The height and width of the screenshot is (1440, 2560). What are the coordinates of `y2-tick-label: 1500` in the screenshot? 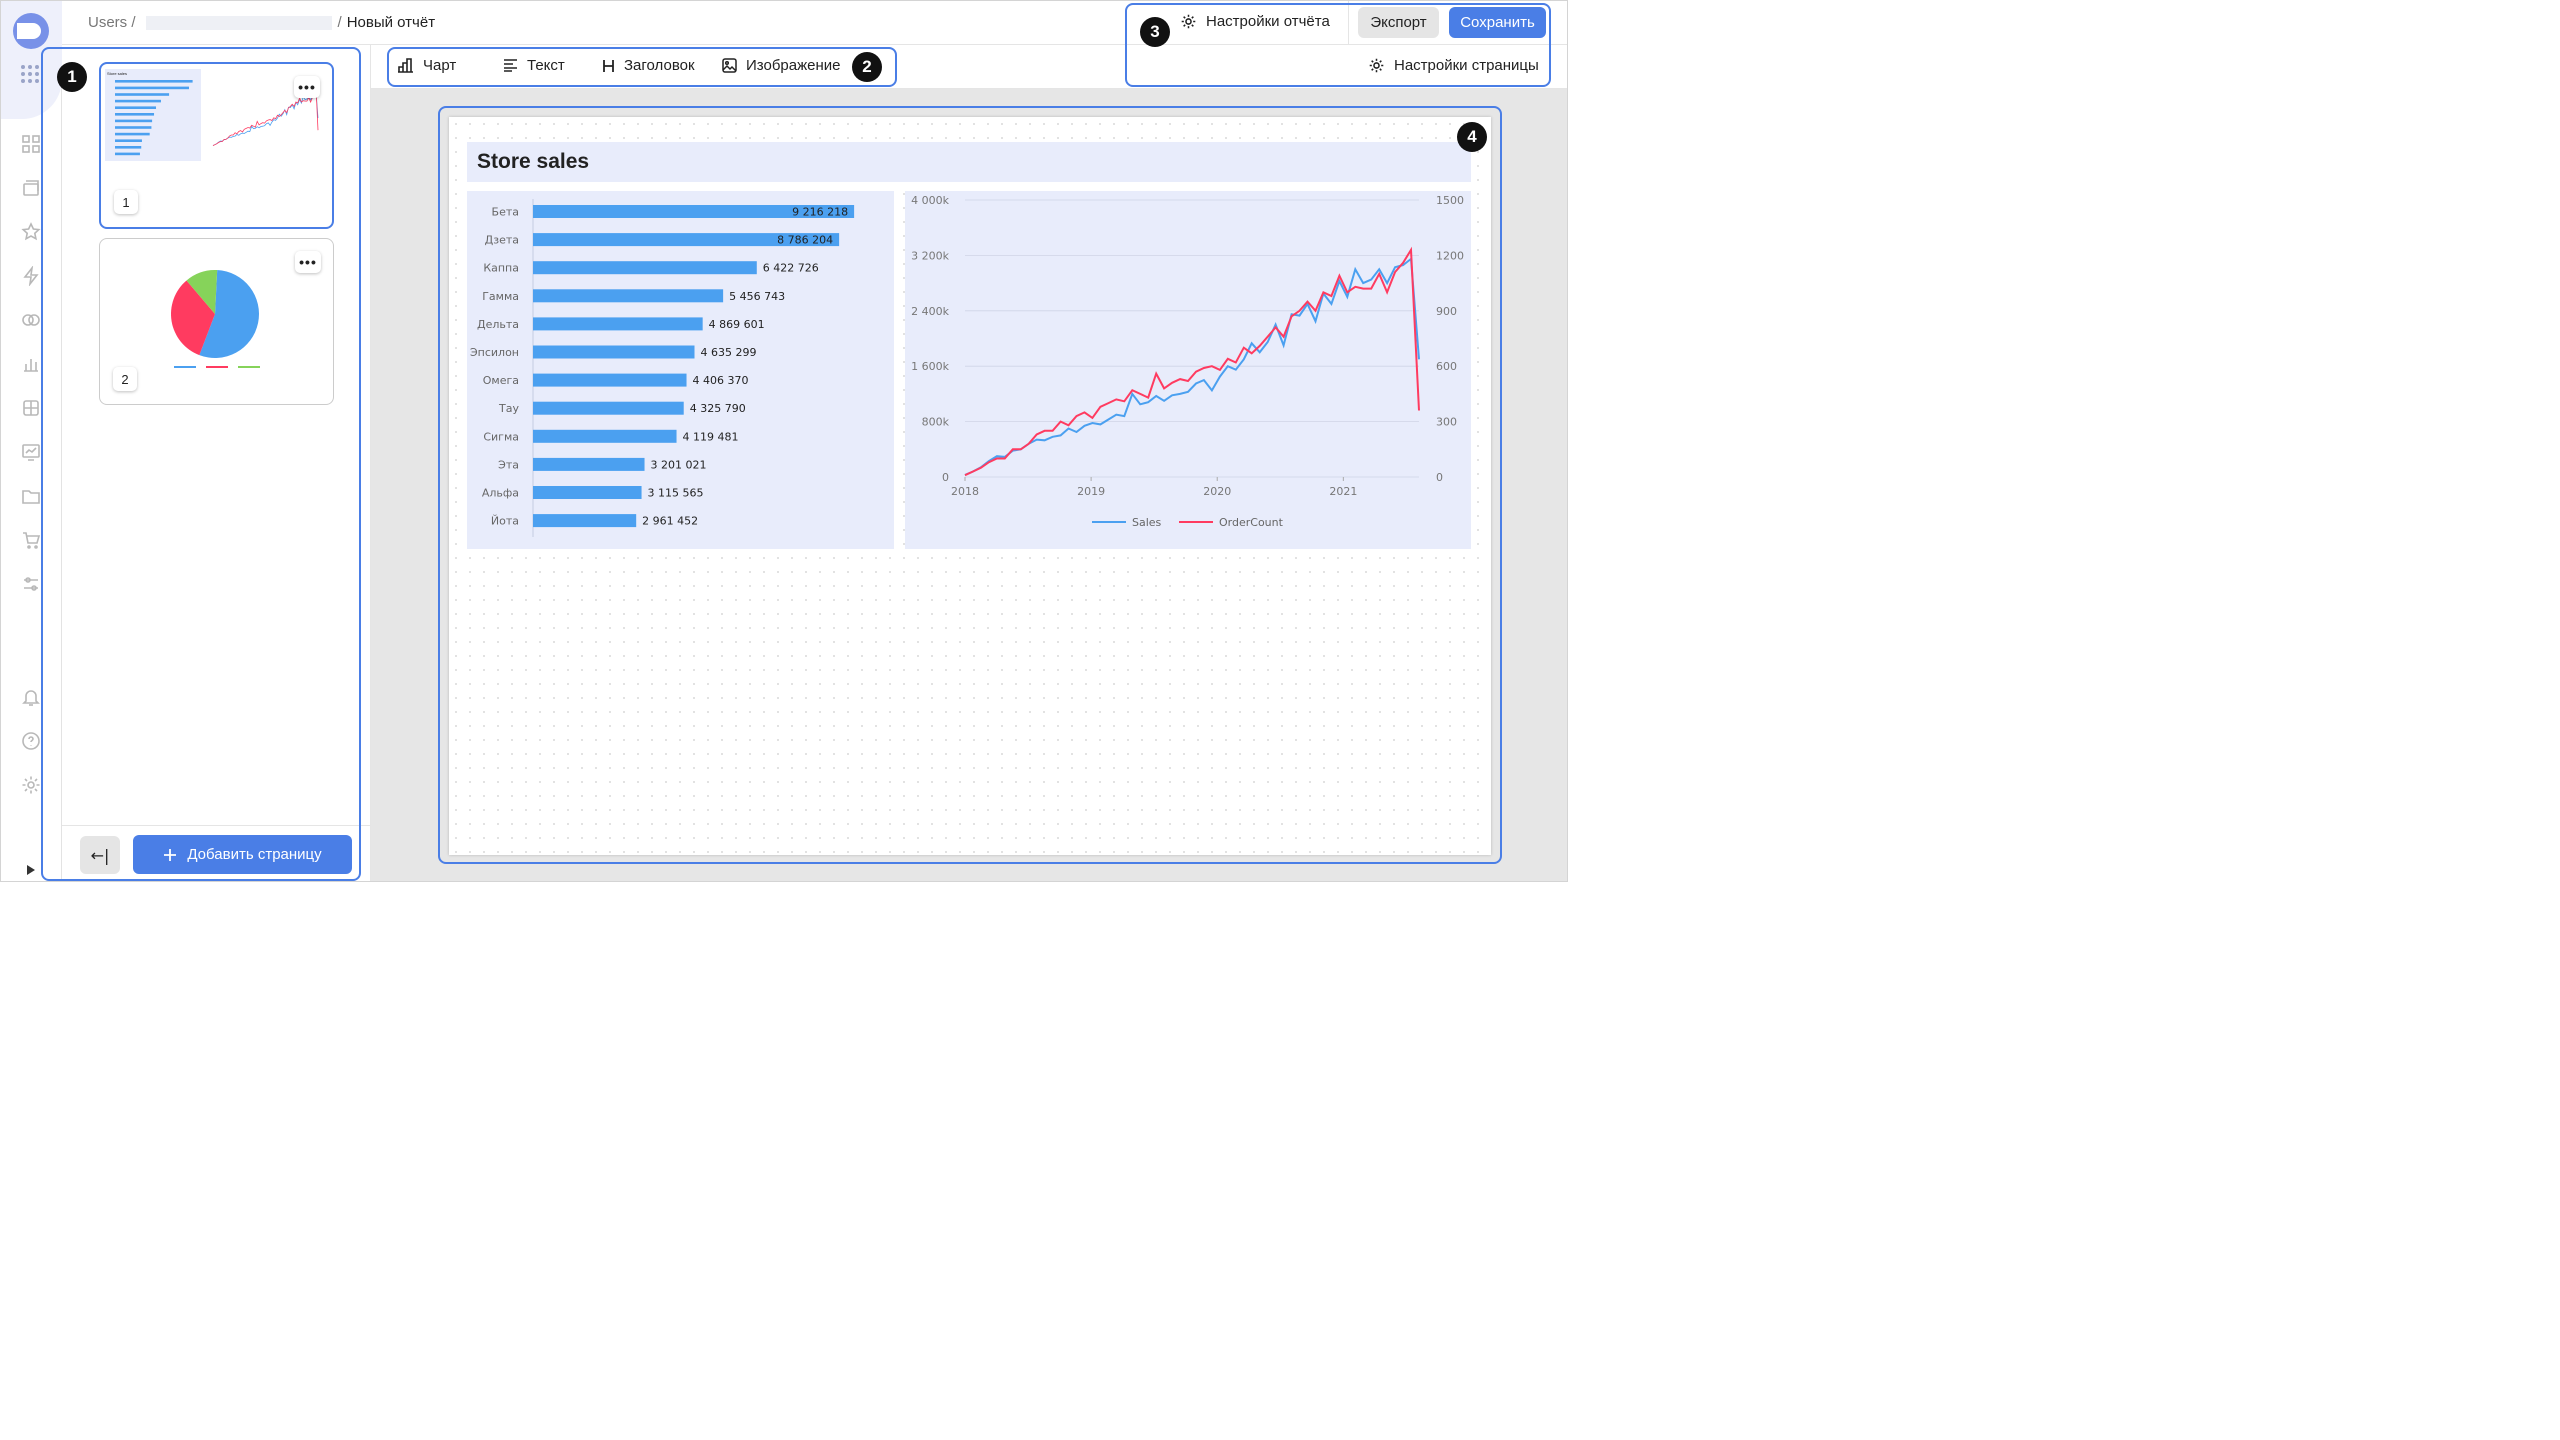 It's located at (1450, 200).